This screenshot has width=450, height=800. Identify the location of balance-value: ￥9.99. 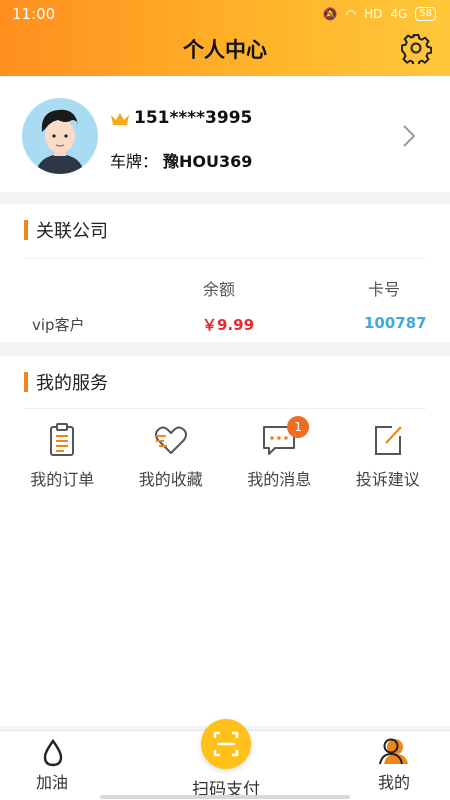
(228, 325).